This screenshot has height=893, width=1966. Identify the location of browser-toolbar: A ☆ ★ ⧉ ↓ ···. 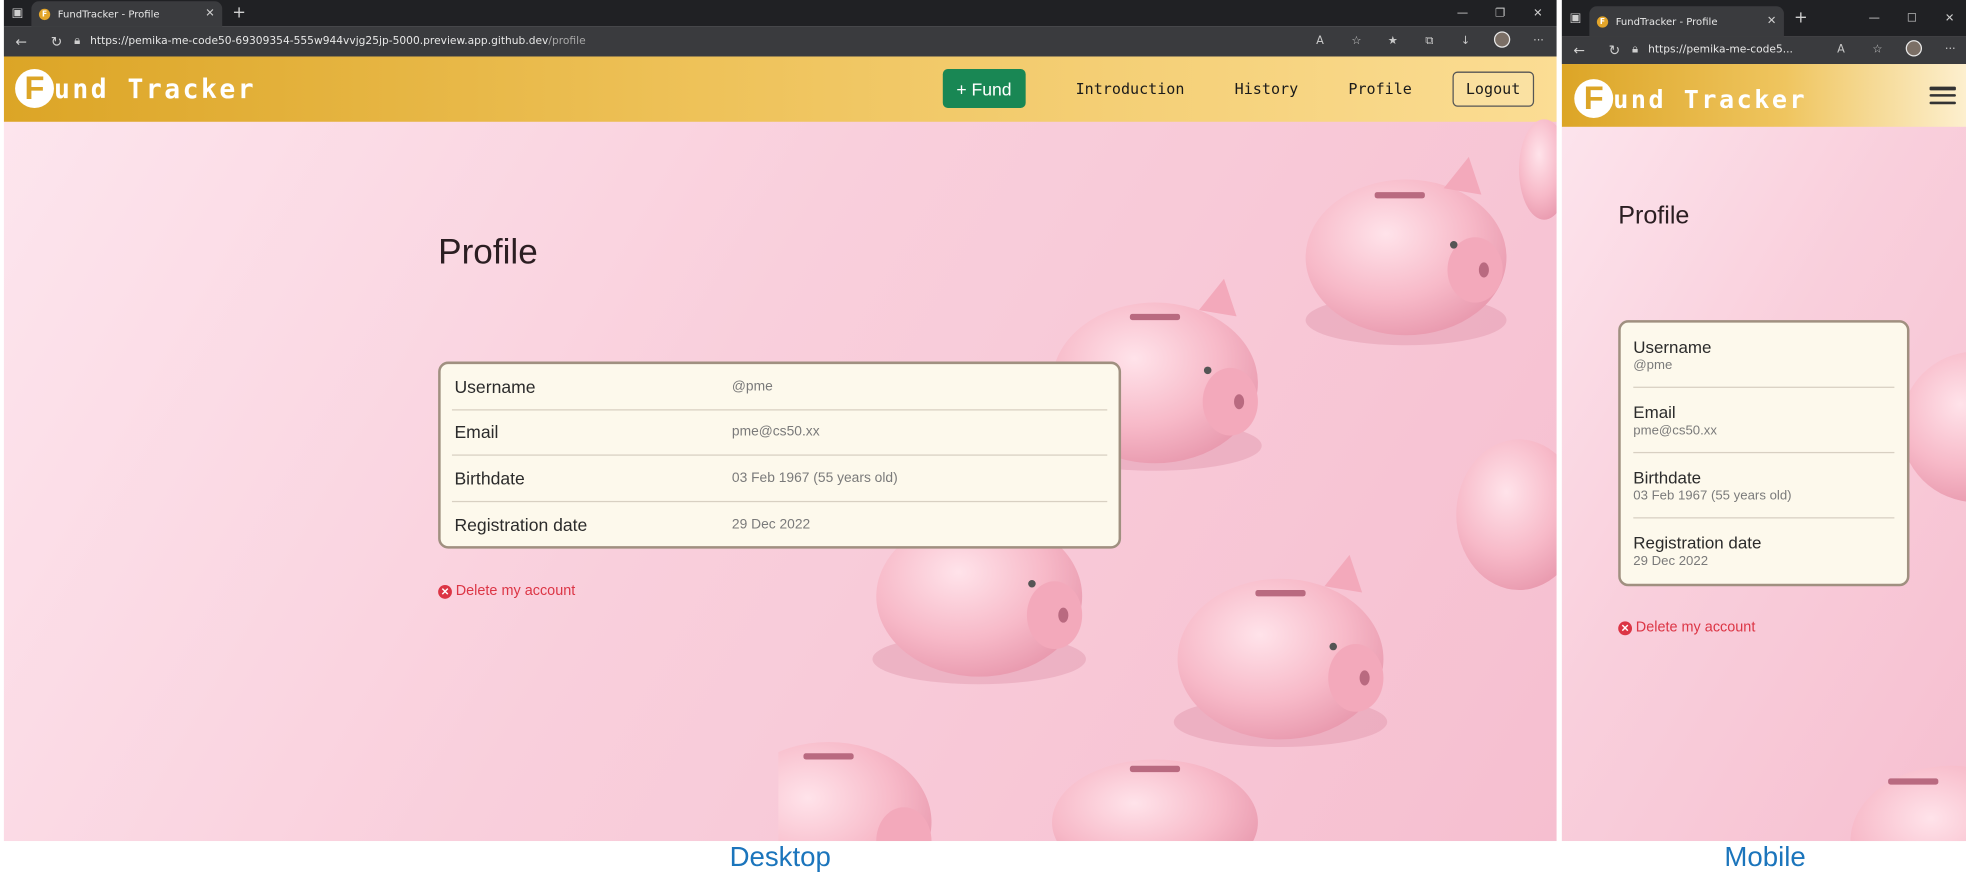
(1429, 41).